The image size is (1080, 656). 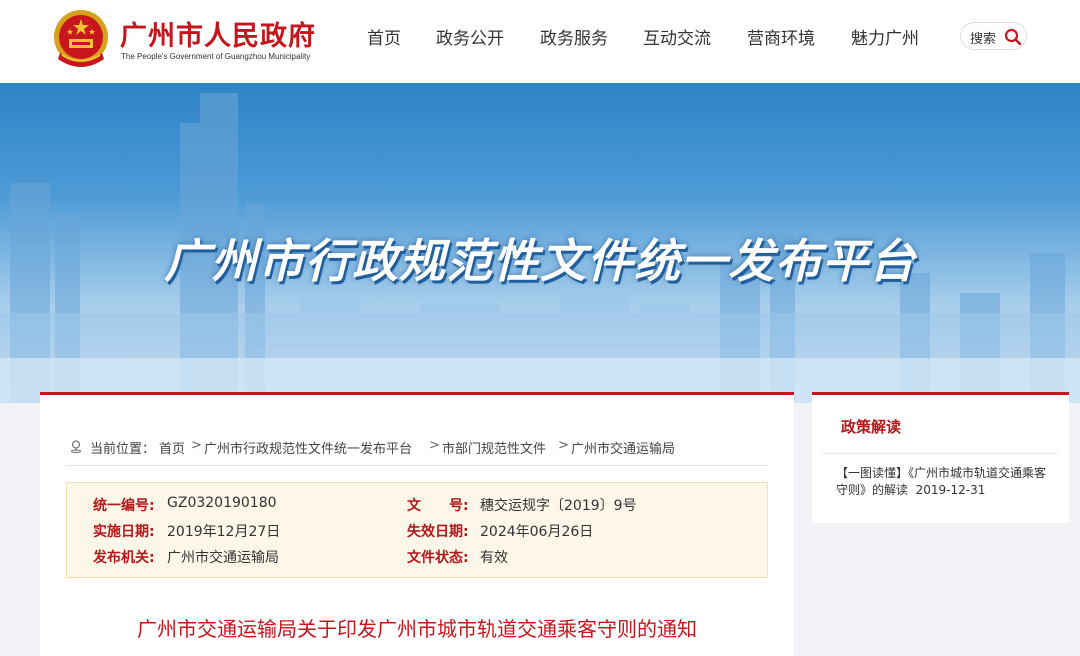 I want to click on doc-no-label: 文 号:, so click(x=438, y=506).